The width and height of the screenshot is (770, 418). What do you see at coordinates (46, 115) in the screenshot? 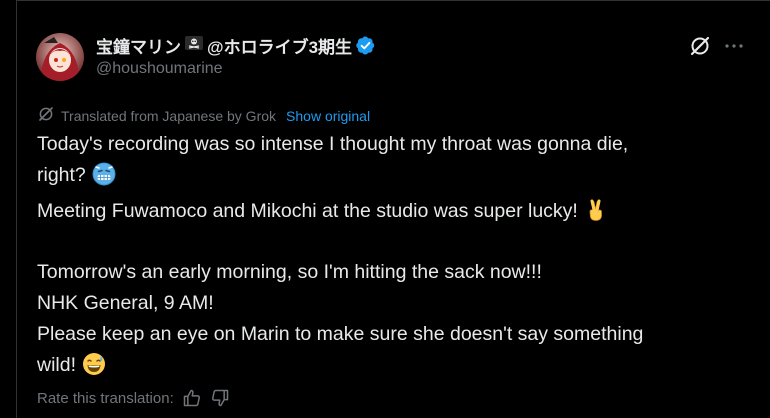
I see `grok-small-icon` at bounding box center [46, 115].